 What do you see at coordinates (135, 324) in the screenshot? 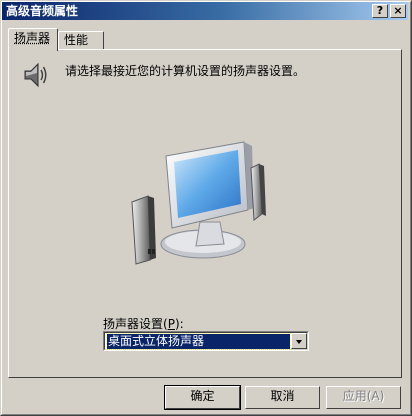
I see `speaker-setup-label-prefix: 扬声器设置(` at bounding box center [135, 324].